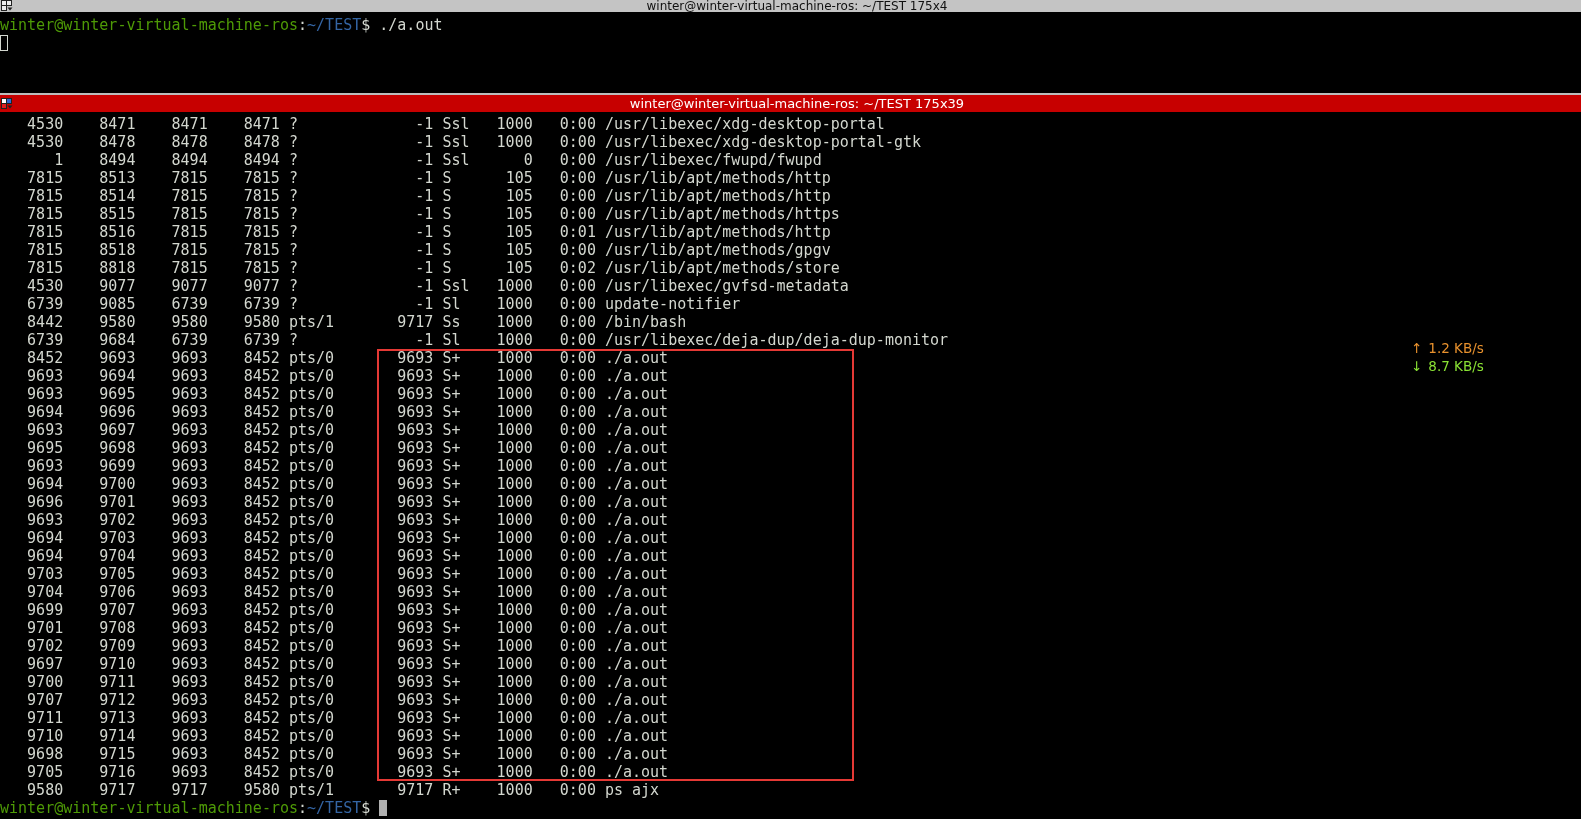 The height and width of the screenshot is (819, 1581). I want to click on prompt-path: ~/TEST, so click(334, 808).